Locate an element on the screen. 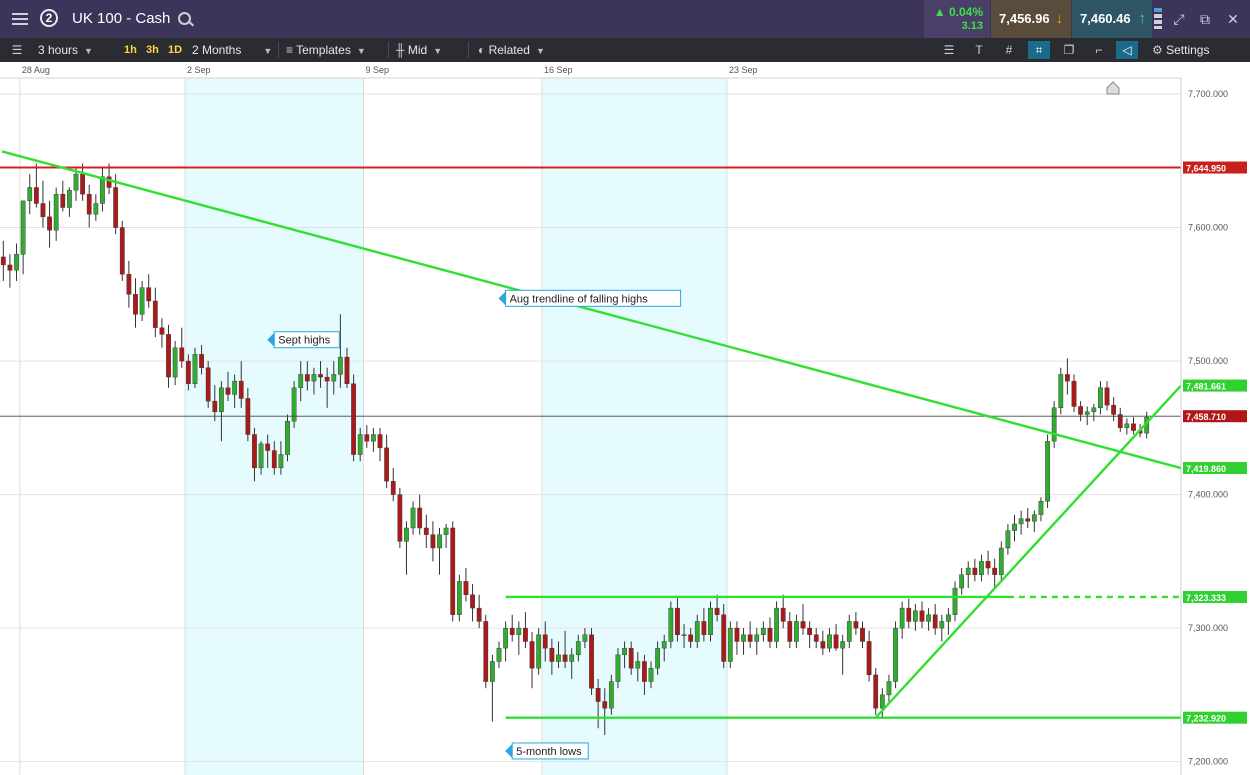 The height and width of the screenshot is (775, 1250). resistance-tag: 7,644.950 is located at coordinates (1206, 169).